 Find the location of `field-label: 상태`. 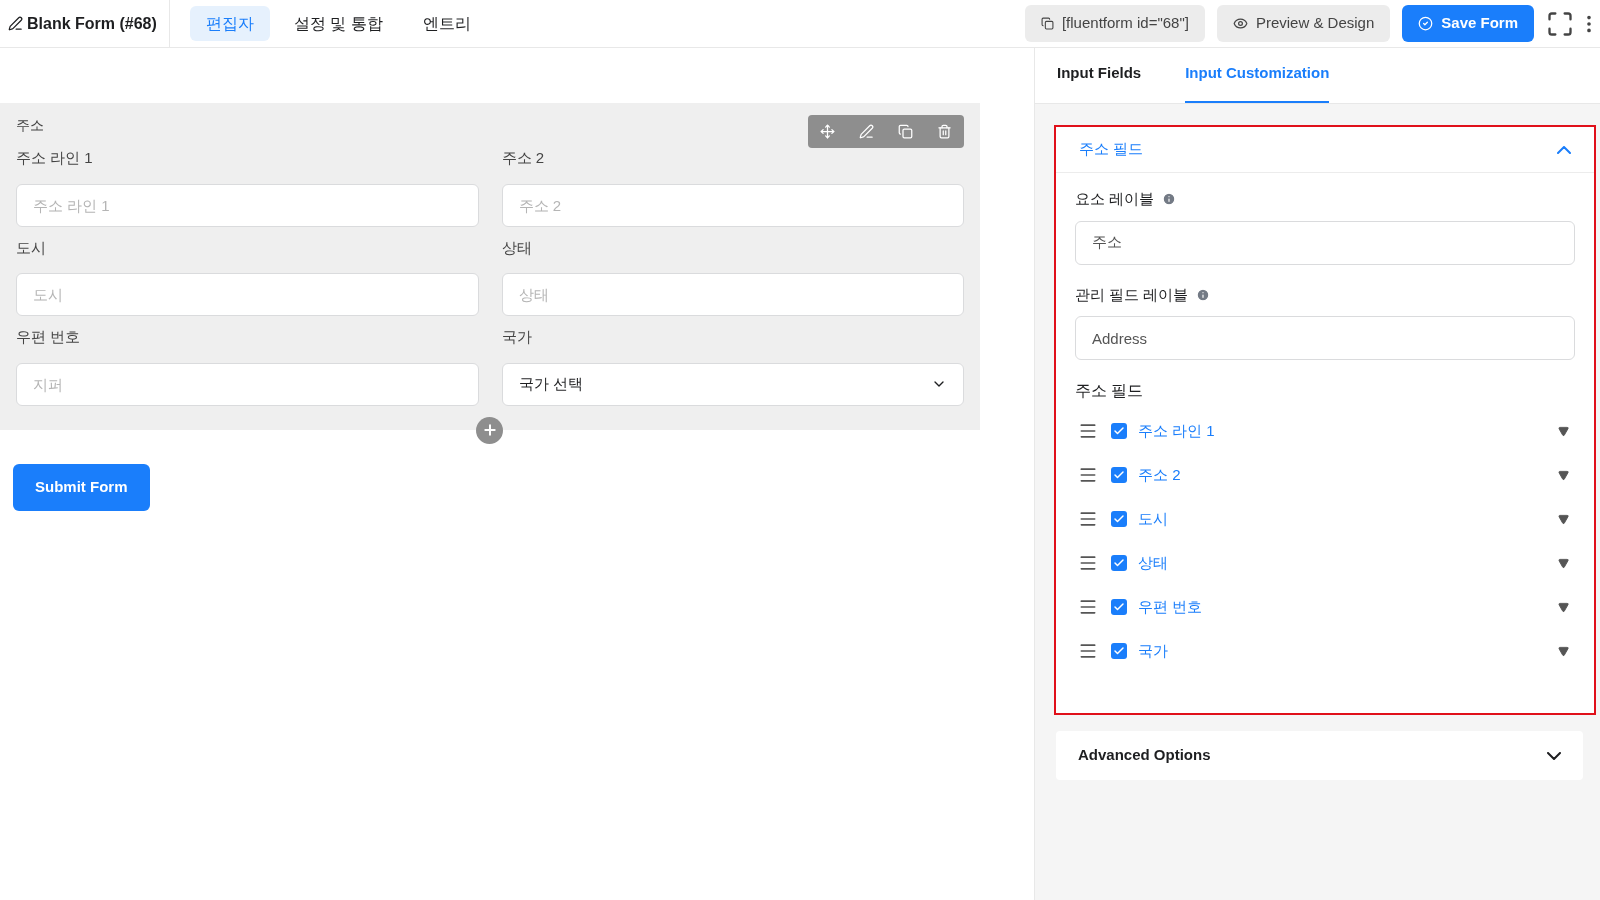

field-label: 상태 is located at coordinates (517, 247).